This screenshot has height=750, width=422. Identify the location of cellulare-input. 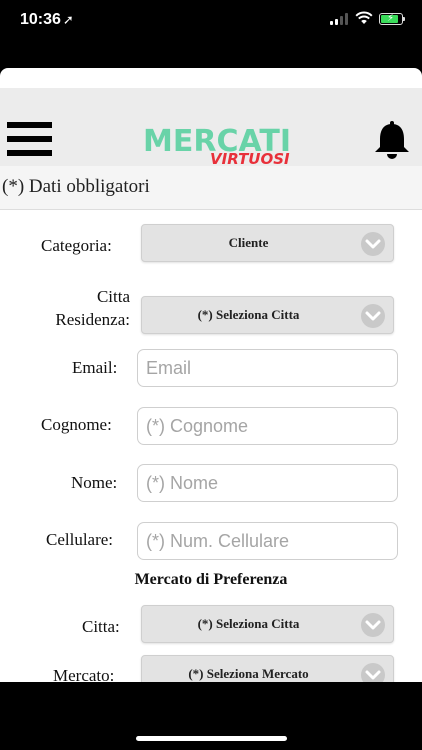
(266, 541).